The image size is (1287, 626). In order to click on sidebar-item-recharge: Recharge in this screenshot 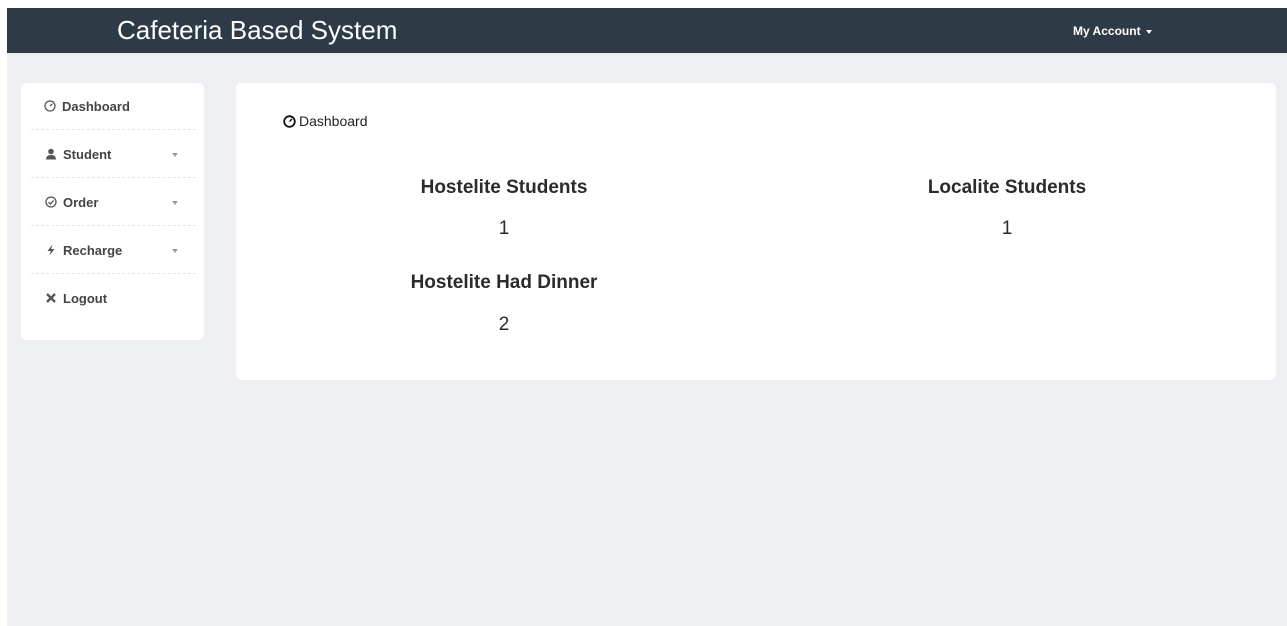, I will do `click(113, 250)`.